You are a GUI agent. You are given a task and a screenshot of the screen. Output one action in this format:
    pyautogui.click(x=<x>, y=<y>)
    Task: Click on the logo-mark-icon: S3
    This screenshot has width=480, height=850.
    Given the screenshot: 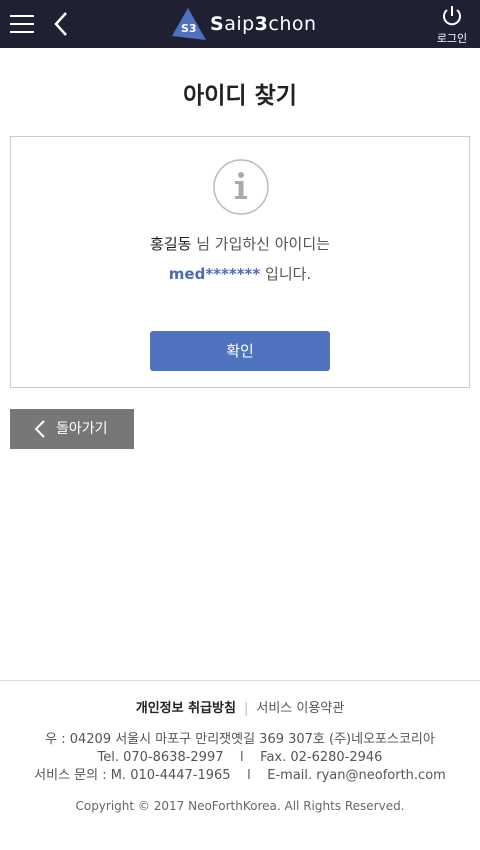 What is the action you would take?
    pyautogui.click(x=190, y=24)
    